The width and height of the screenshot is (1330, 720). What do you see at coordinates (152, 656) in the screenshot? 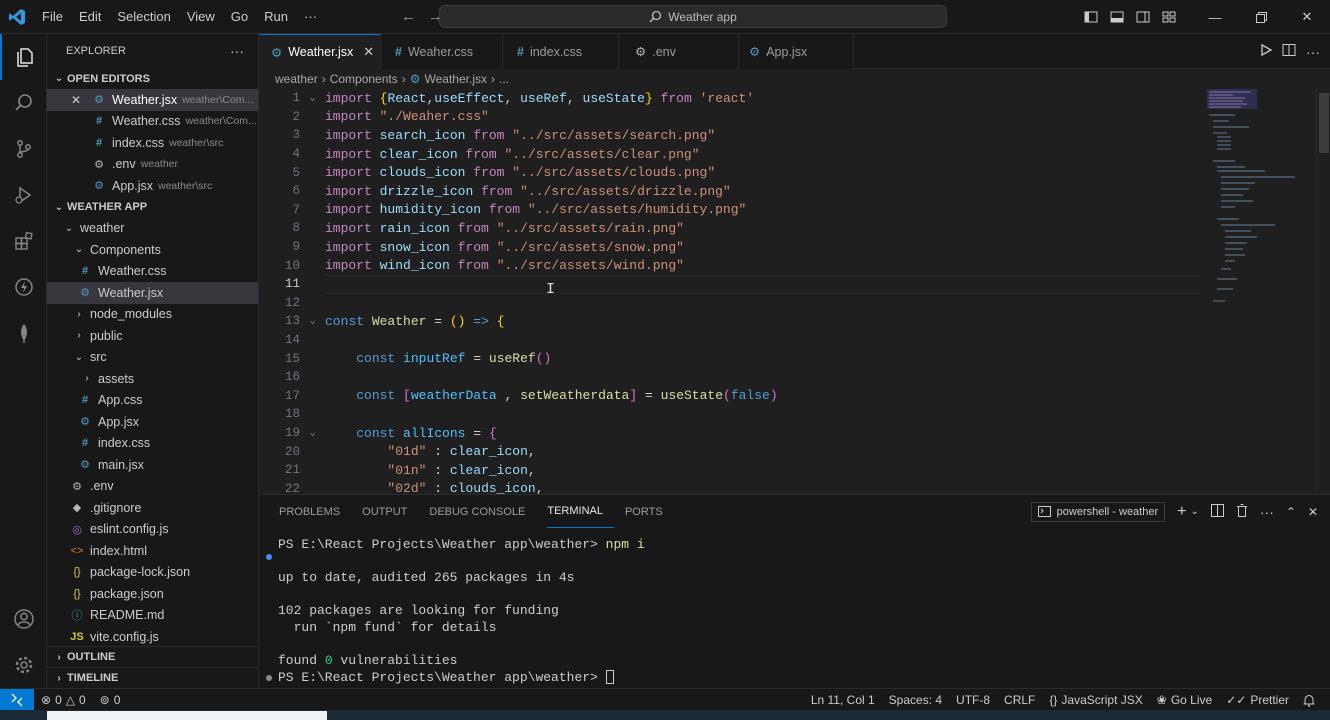
I see `outline-header: › OUTLINE` at bounding box center [152, 656].